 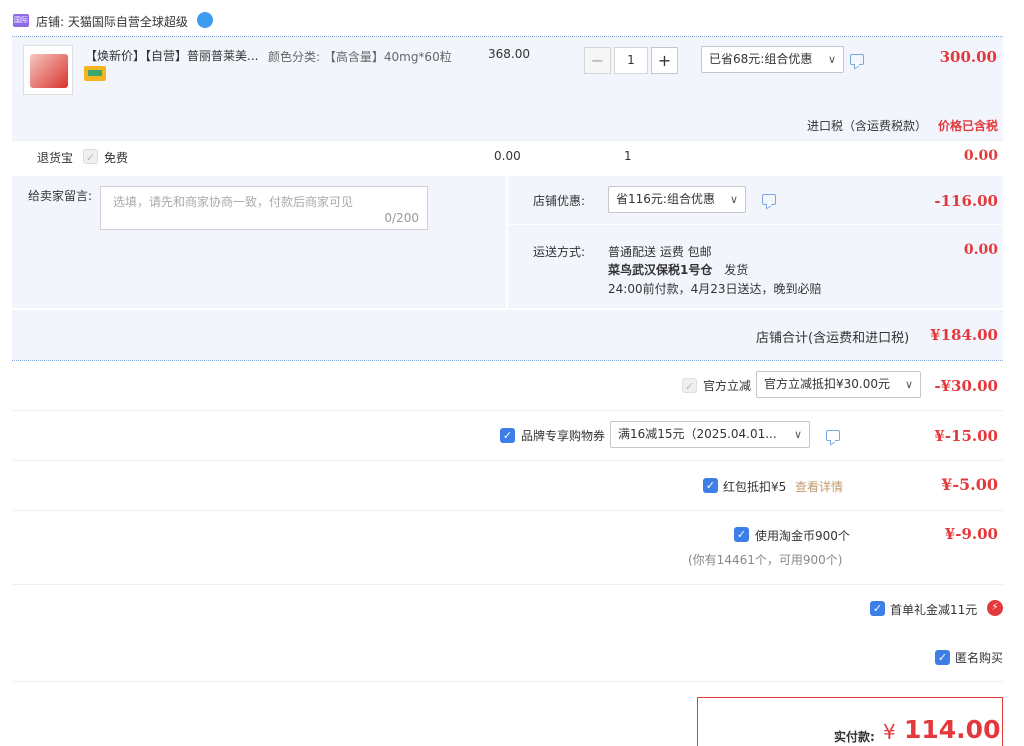 I want to click on shipping-label: 运送方式:, so click(x=559, y=252).